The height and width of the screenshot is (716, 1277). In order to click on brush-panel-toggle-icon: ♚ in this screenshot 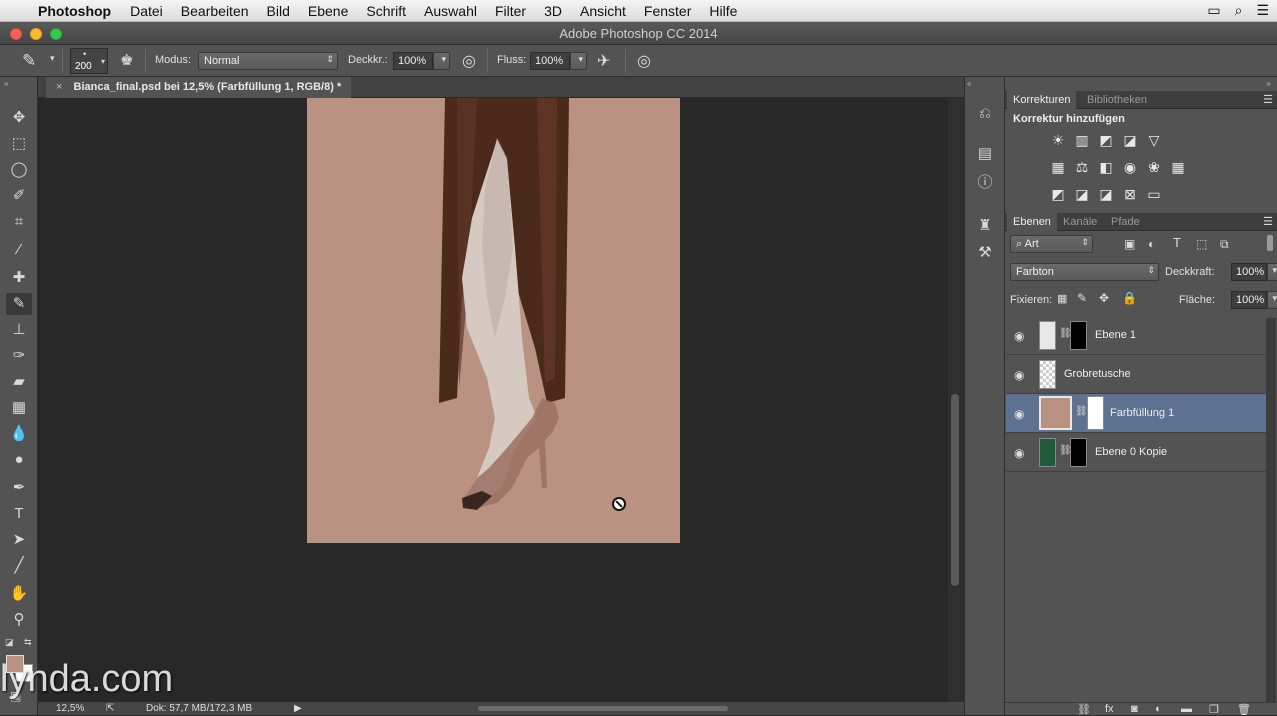, I will do `click(126, 60)`.